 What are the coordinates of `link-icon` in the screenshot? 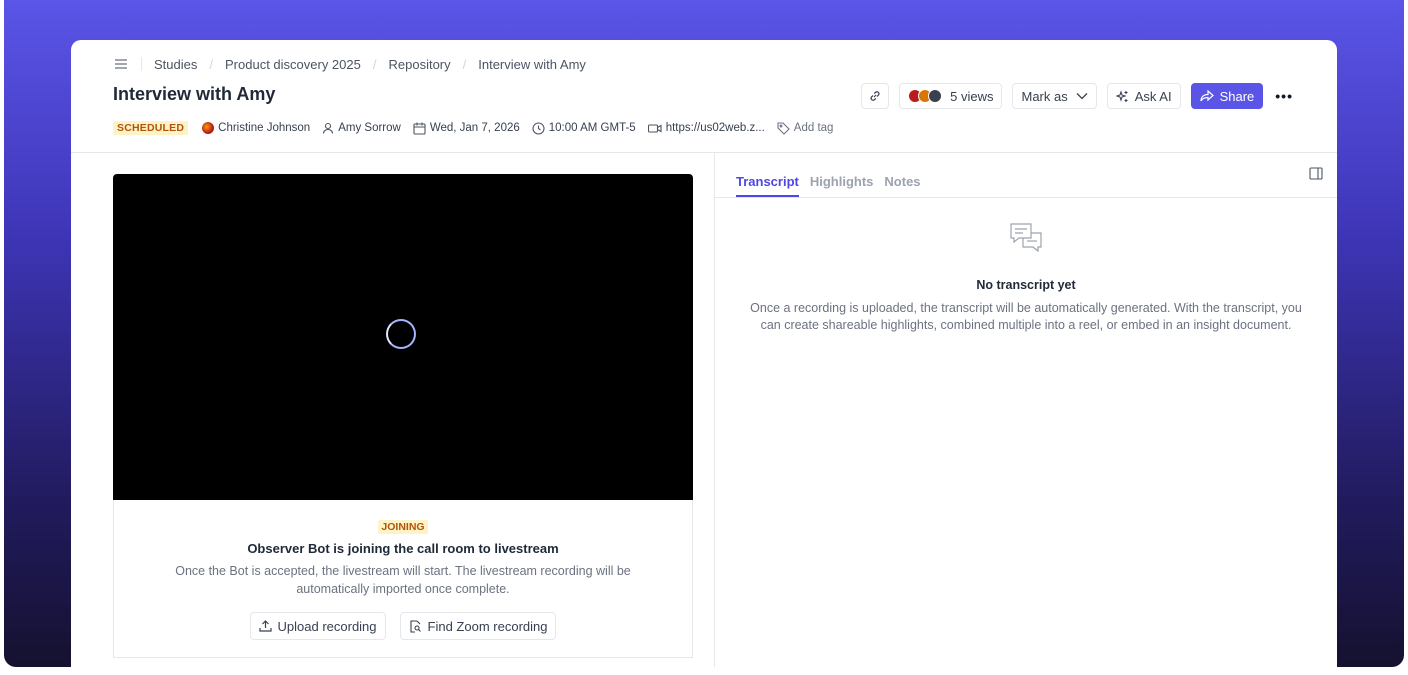 It's located at (875, 96).